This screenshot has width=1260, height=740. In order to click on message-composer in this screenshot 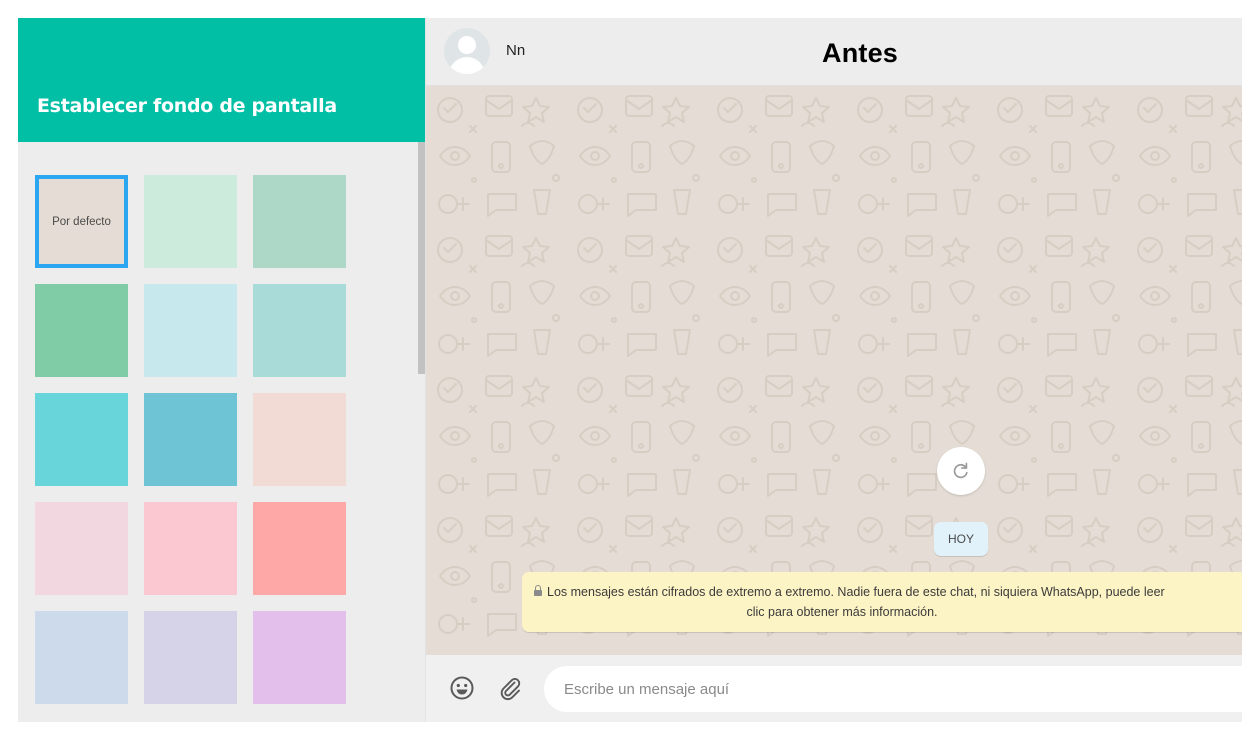, I will do `click(834, 688)`.